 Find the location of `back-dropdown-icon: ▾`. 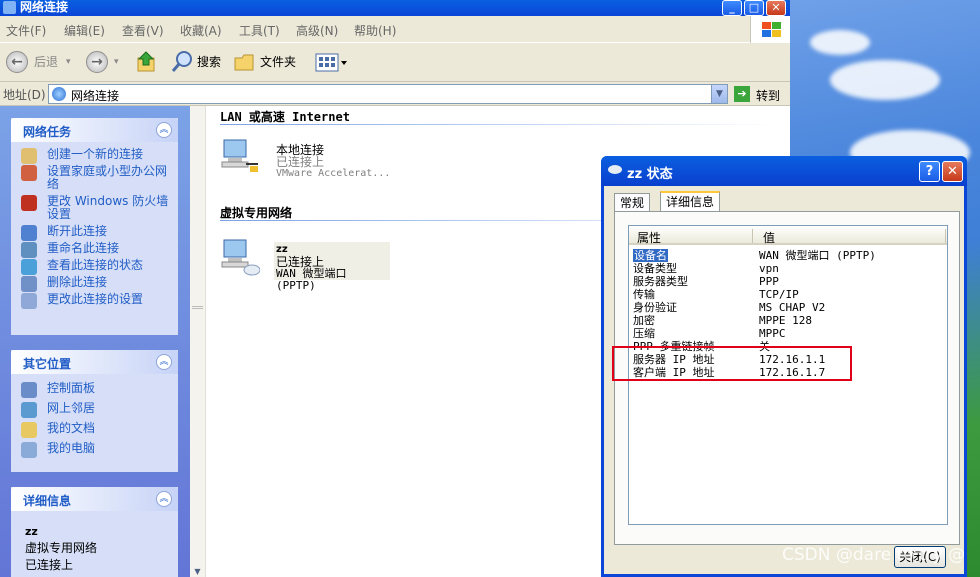

back-dropdown-icon: ▾ is located at coordinates (68, 62).